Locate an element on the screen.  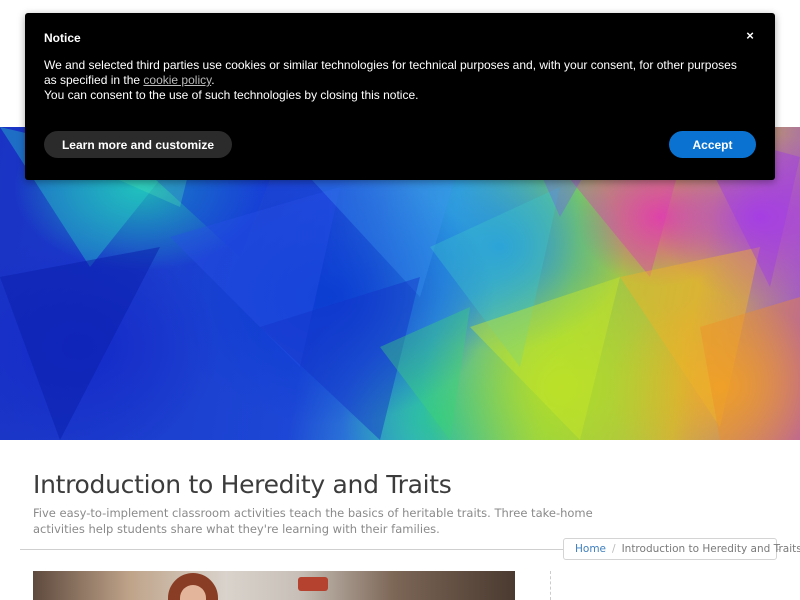
learn-more-customize-button: Learn more and customize is located at coordinates (138, 144).